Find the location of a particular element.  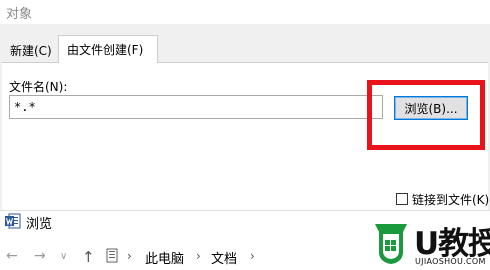

word-icon is located at coordinates (13, 221).